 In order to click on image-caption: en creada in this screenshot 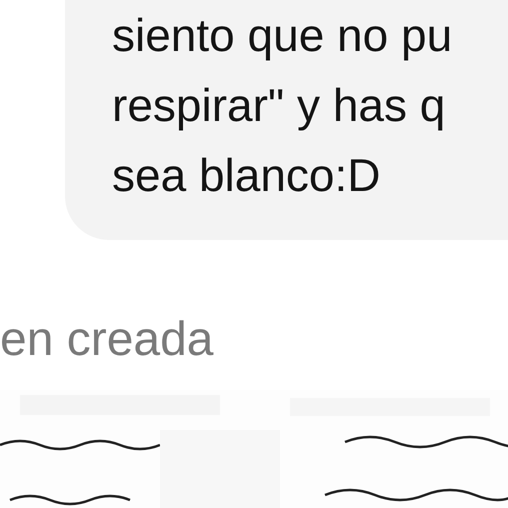, I will do `click(107, 340)`.